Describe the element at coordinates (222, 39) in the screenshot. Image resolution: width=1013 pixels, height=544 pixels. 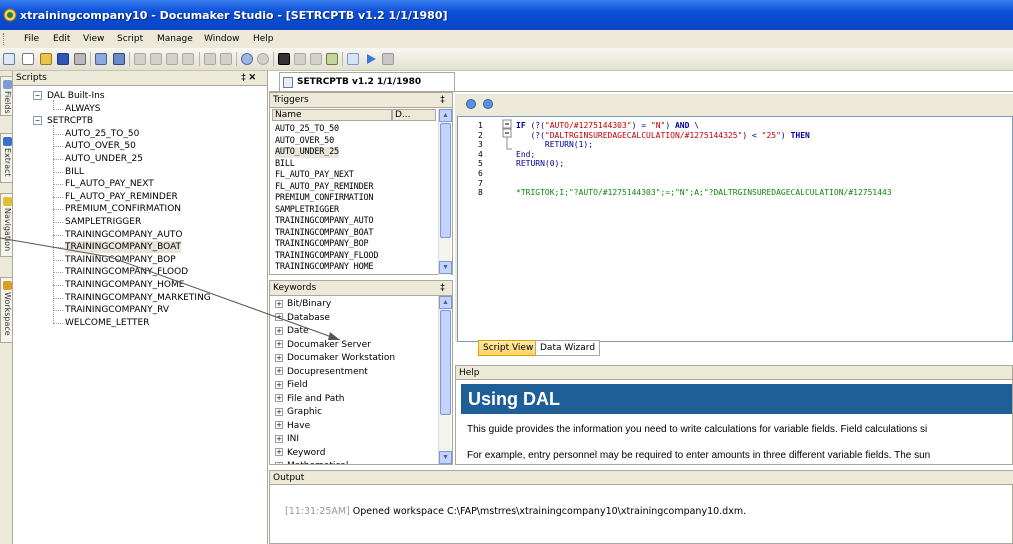
I see `menu-window: Window` at that location.